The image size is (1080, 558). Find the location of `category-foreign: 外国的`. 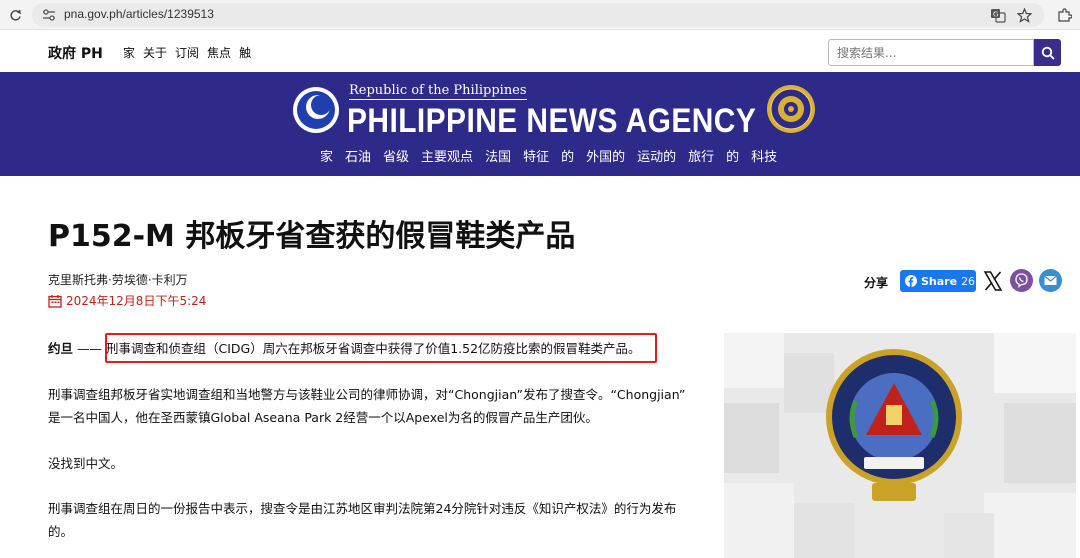

category-foreign: 外国的 is located at coordinates (605, 155).